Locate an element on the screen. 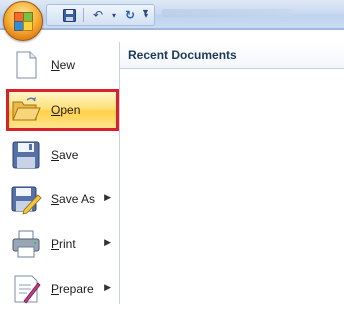 Image resolution: width=344 pixels, height=310 pixels. menu-item-save-as: Save As ▶ is located at coordinates (62, 199).